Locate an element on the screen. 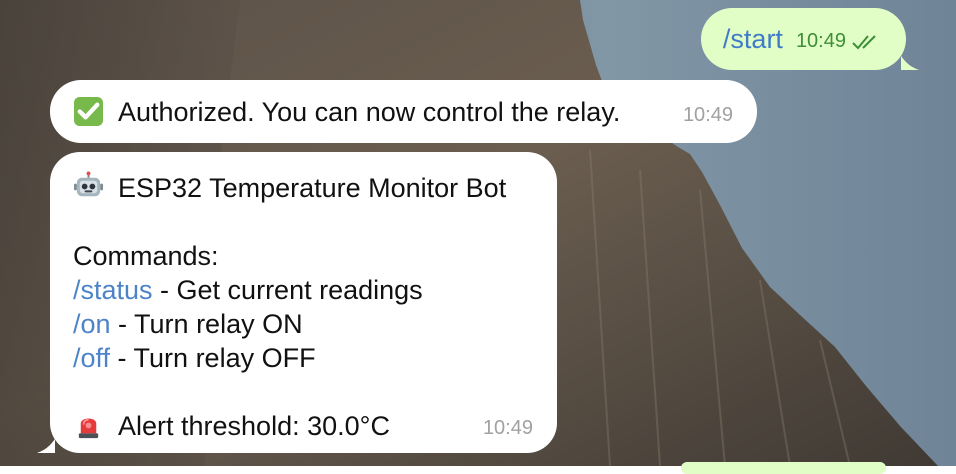  commands-heading: Commands: is located at coordinates (146, 256).